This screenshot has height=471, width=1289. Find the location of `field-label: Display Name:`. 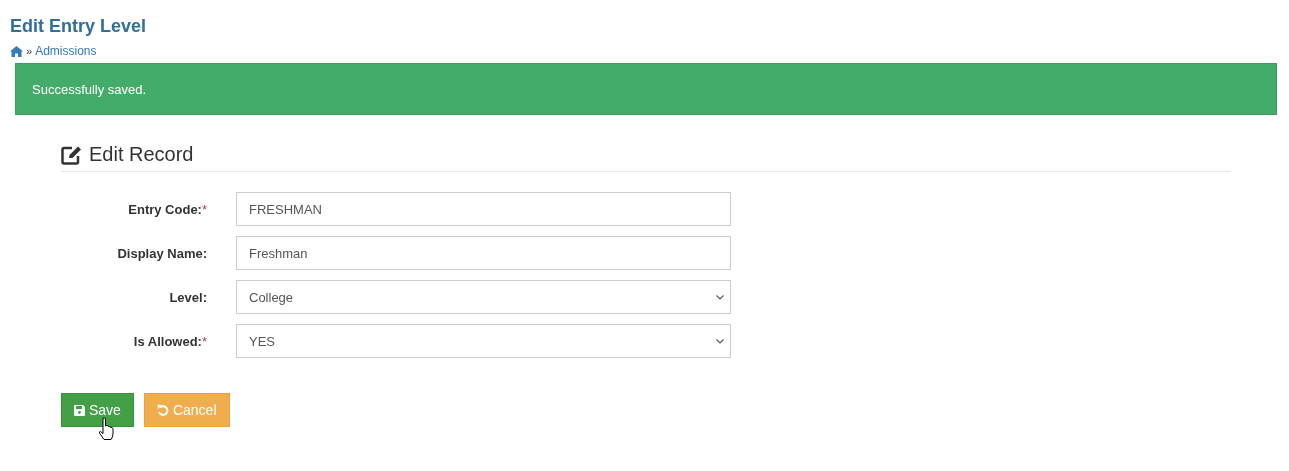

field-label: Display Name: is located at coordinates (162, 253).